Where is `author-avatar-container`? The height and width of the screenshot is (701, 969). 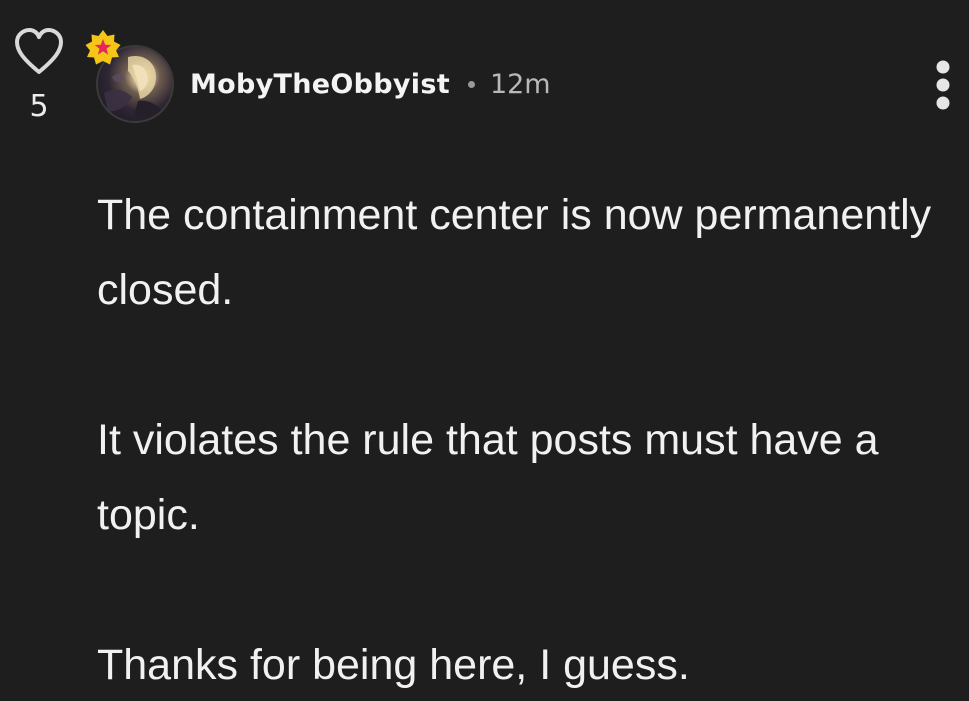
author-avatar-container is located at coordinates (129, 76).